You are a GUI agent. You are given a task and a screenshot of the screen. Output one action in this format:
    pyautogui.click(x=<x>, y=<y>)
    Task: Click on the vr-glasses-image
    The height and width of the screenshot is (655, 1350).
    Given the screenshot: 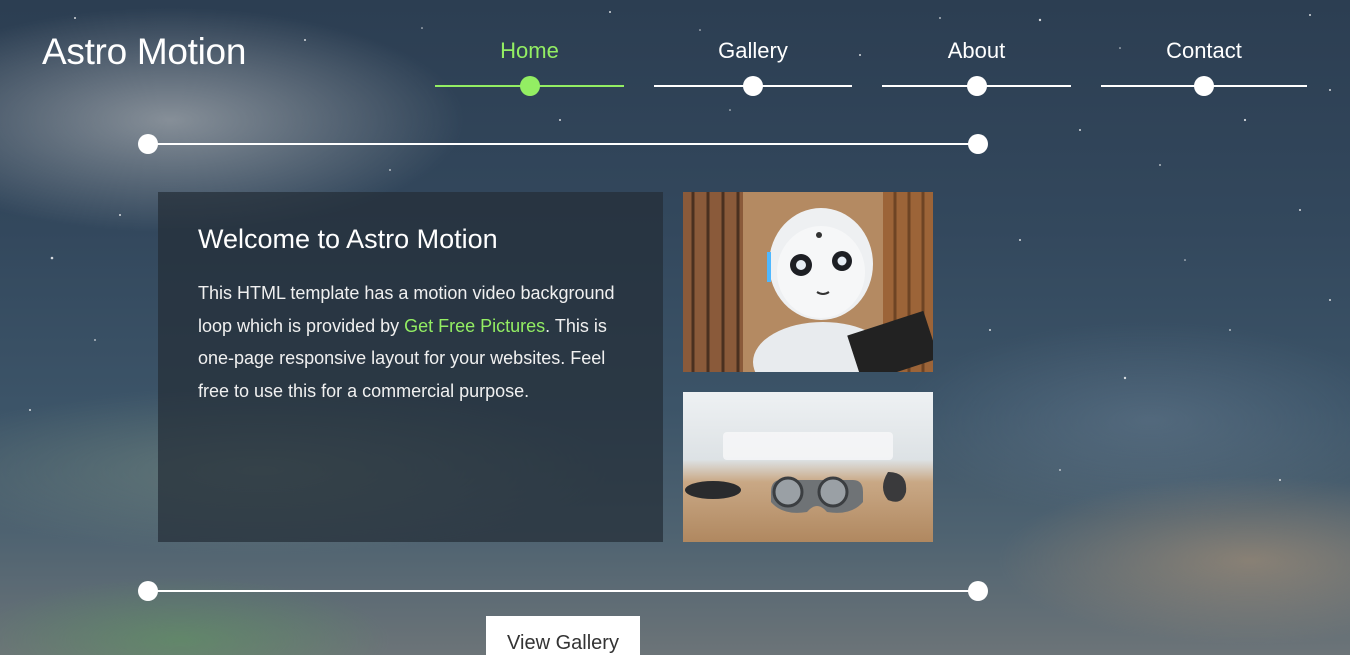 What is the action you would take?
    pyautogui.click(x=808, y=467)
    